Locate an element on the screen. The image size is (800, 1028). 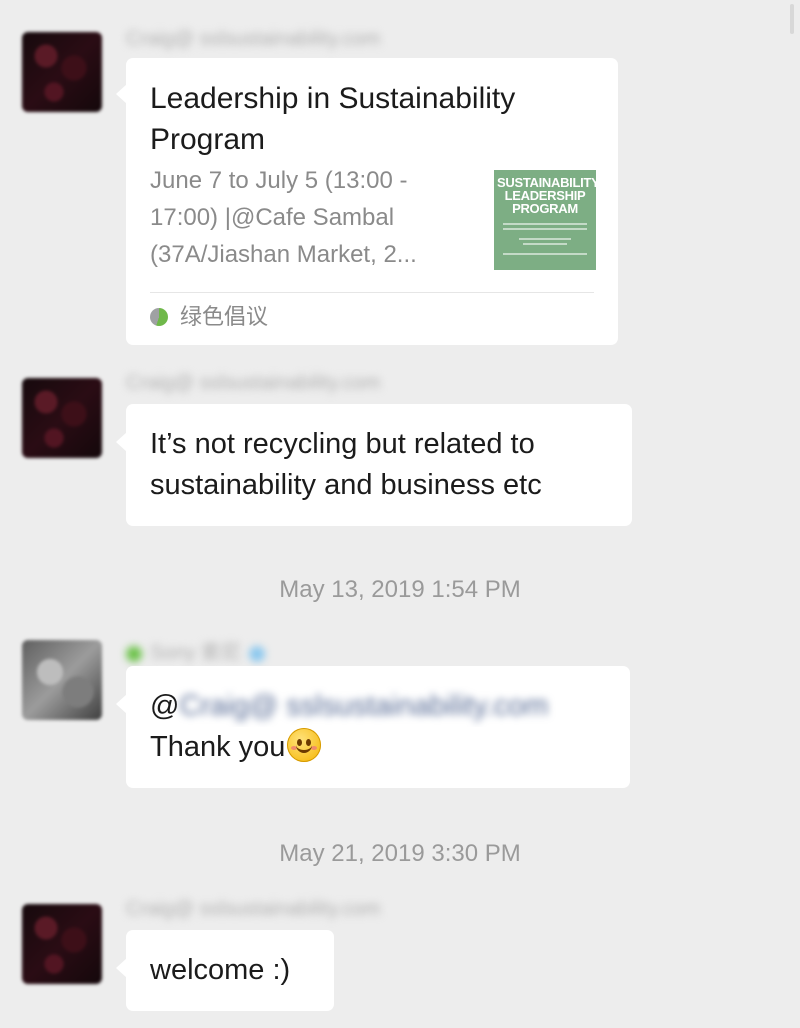
message-bubble: @Craig@ sslsustainability.com Thank you is located at coordinates (373, 727).